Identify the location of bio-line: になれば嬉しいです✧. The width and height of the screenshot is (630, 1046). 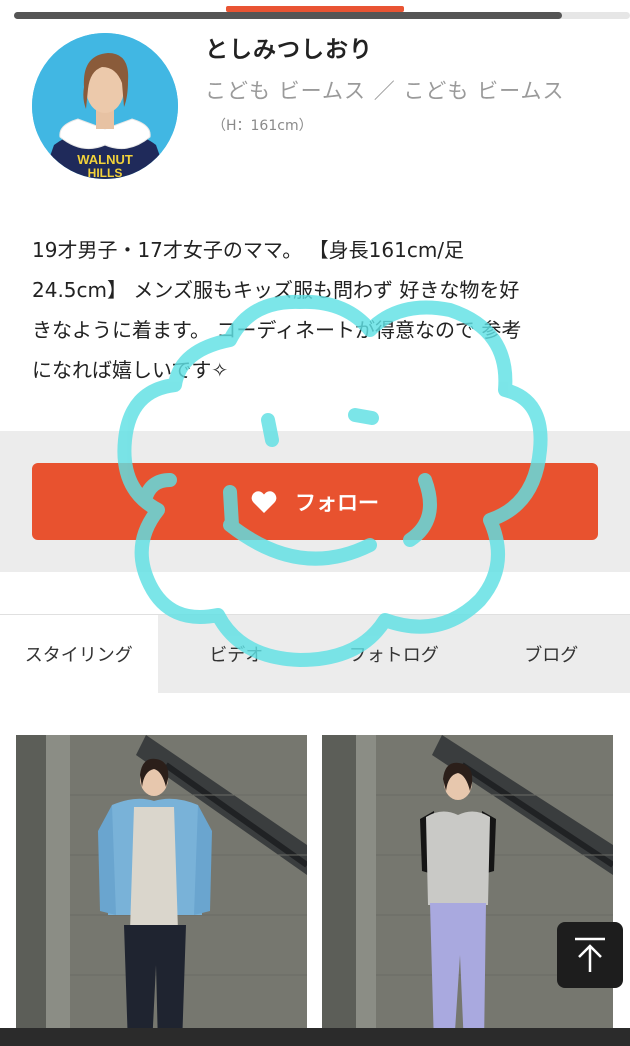
(130, 370).